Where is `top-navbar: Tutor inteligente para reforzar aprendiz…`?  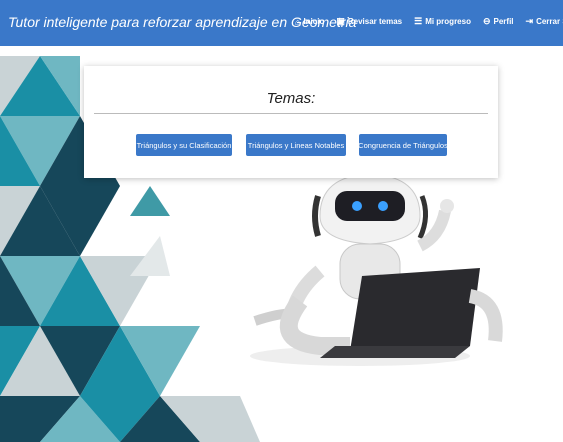 top-navbar: Tutor inteligente para reforzar aprendiz… is located at coordinates (281, 23).